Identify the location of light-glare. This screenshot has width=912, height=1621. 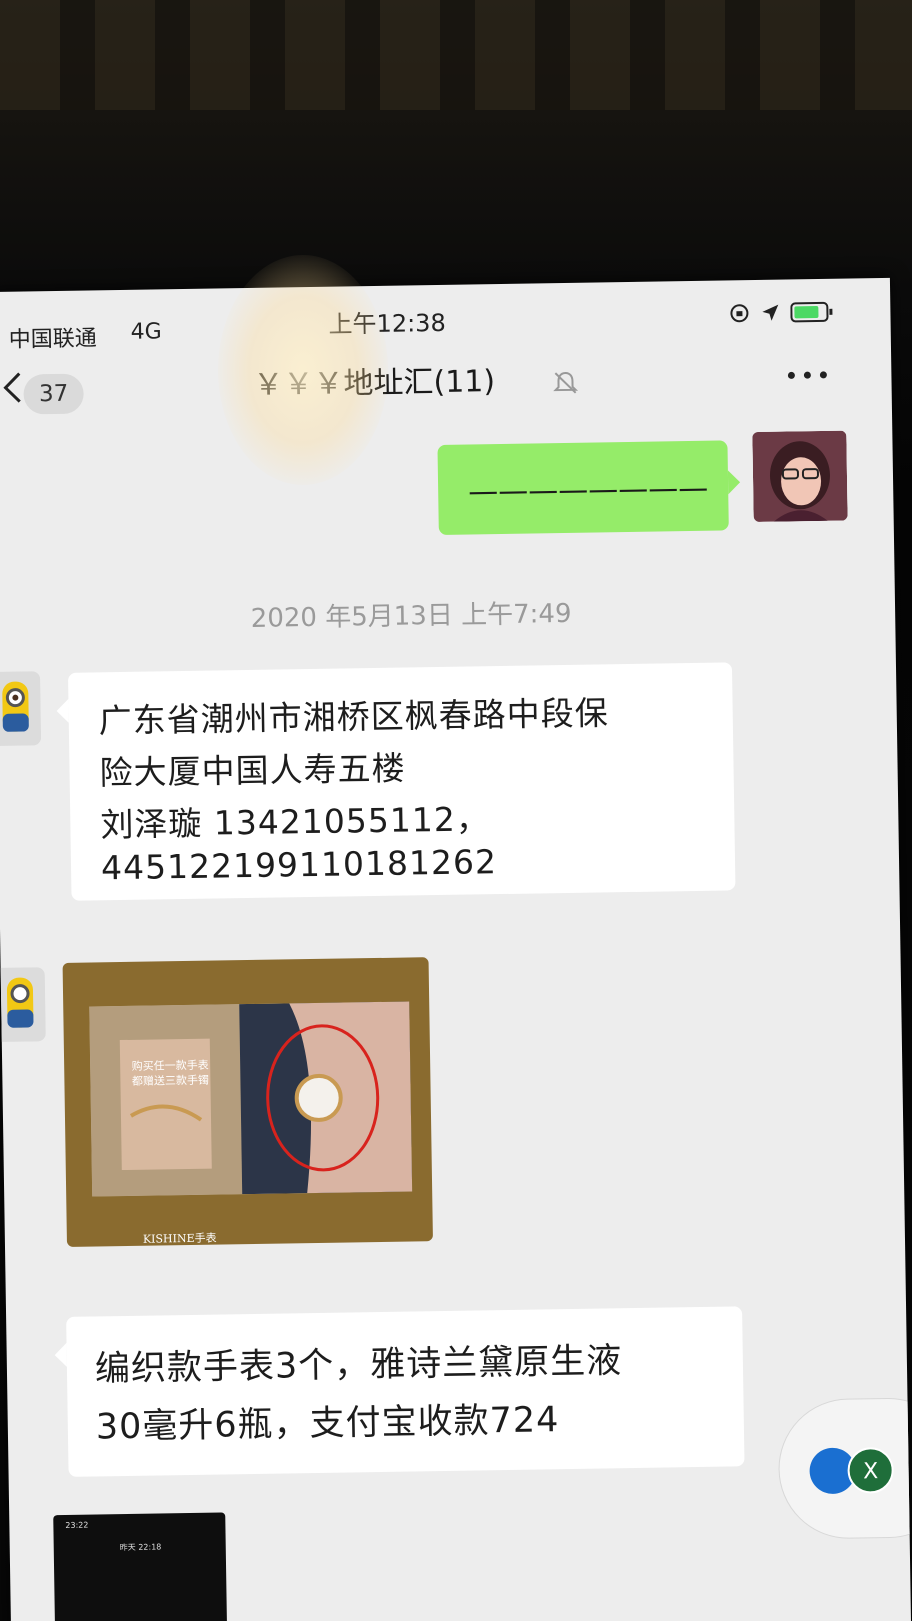
(303, 370).